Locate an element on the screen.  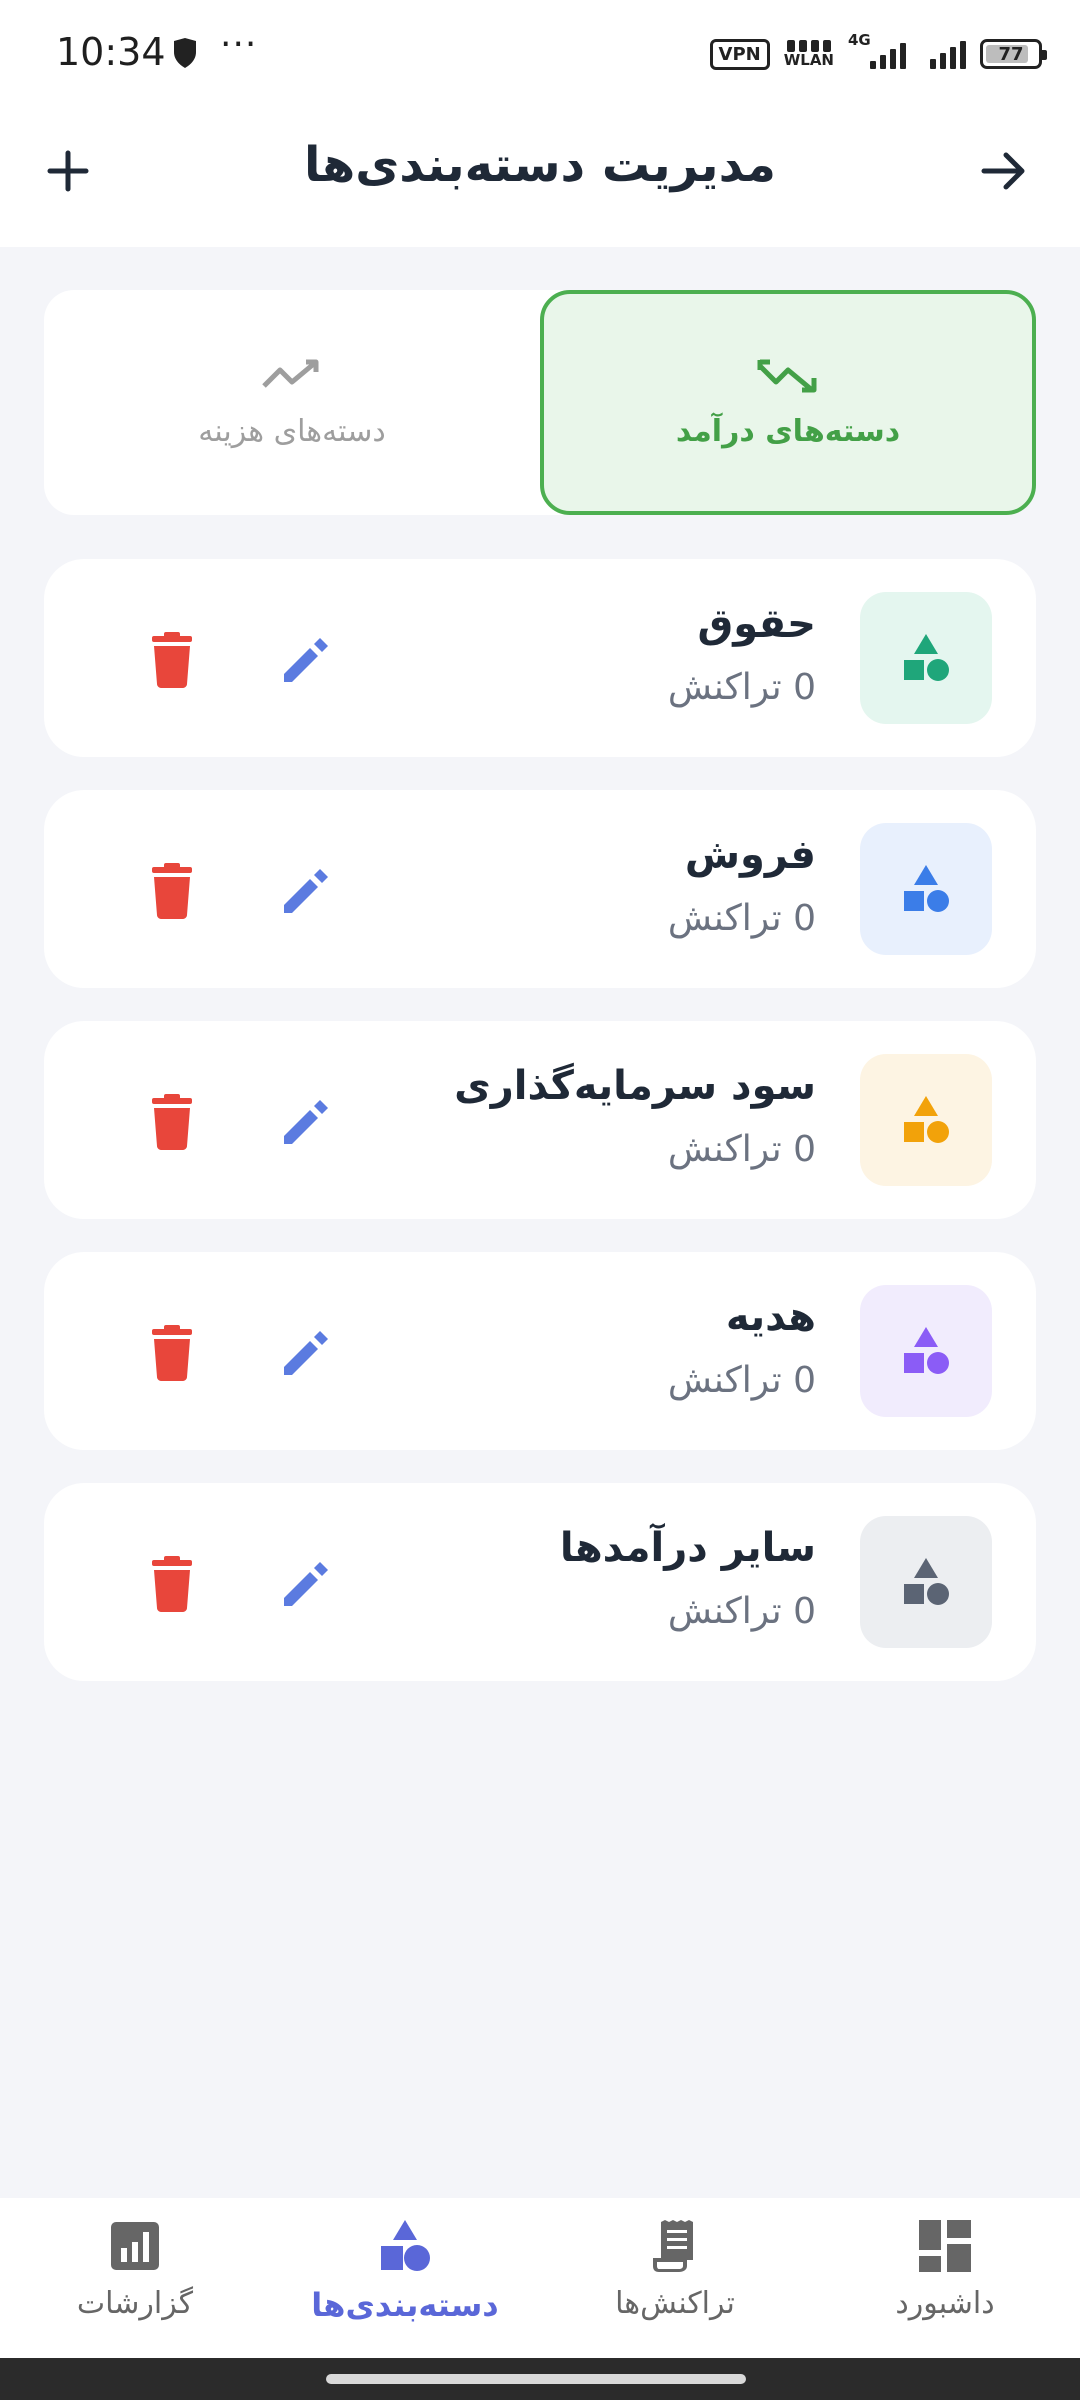
category-card: سود سرمایه‌گذاری 0 تراکنش is located at coordinates (540, 1120).